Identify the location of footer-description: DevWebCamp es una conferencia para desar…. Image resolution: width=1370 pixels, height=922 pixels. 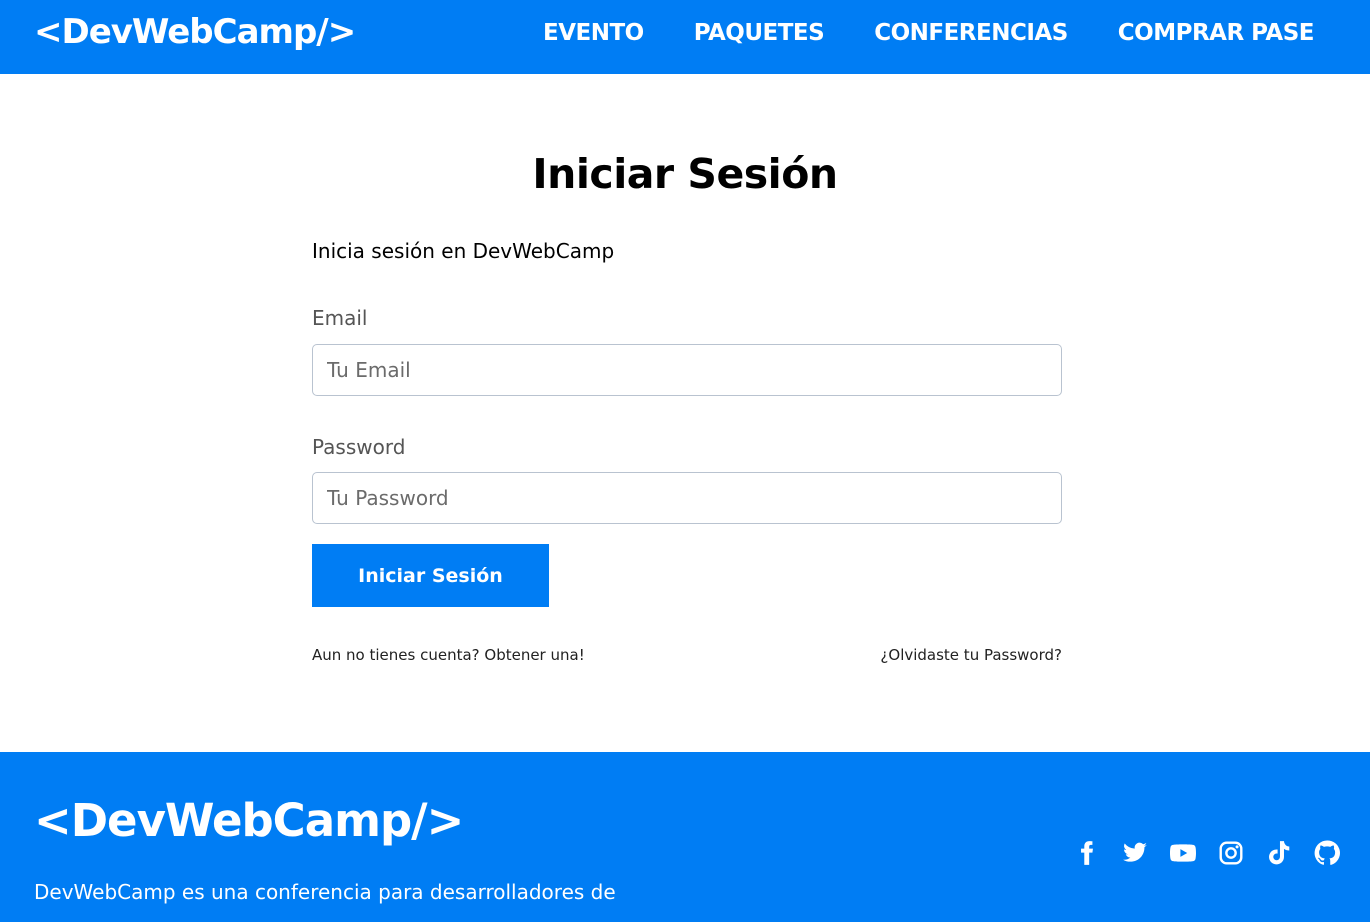
(325, 892).